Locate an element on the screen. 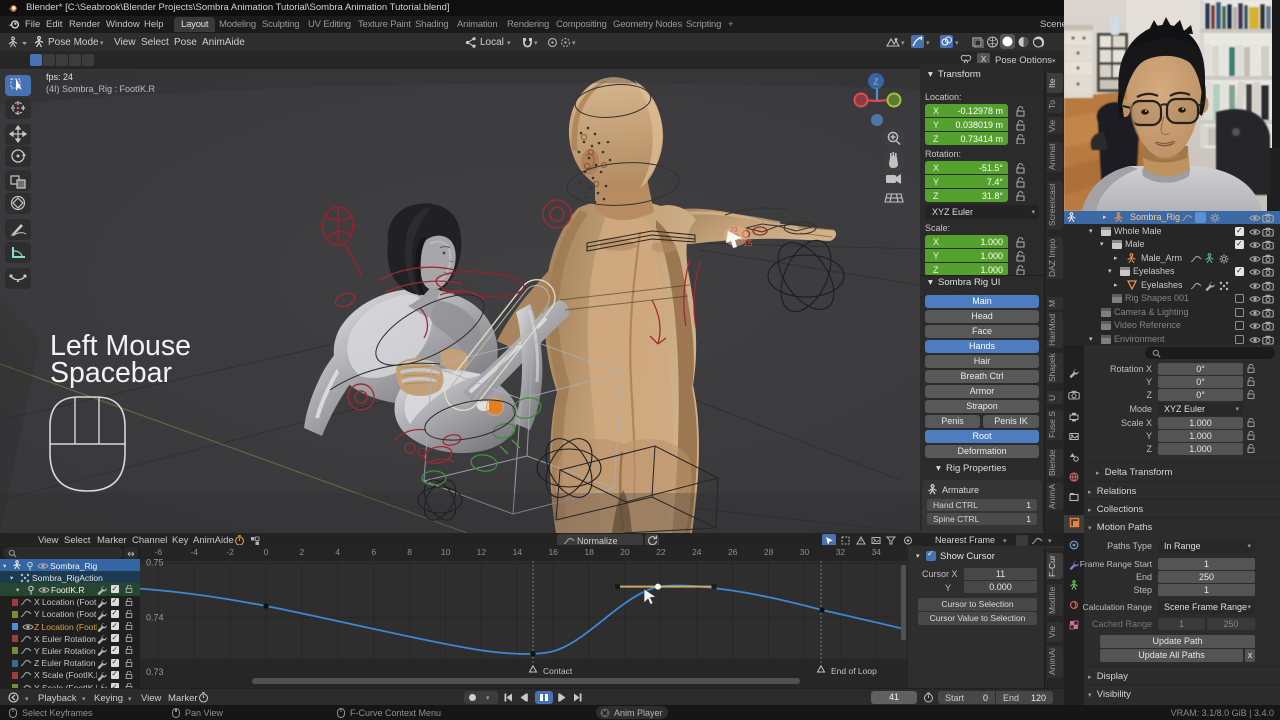 Image resolution: width=1280 pixels, height=720 pixels. svg-text: 22 is located at coordinates (661, 552).